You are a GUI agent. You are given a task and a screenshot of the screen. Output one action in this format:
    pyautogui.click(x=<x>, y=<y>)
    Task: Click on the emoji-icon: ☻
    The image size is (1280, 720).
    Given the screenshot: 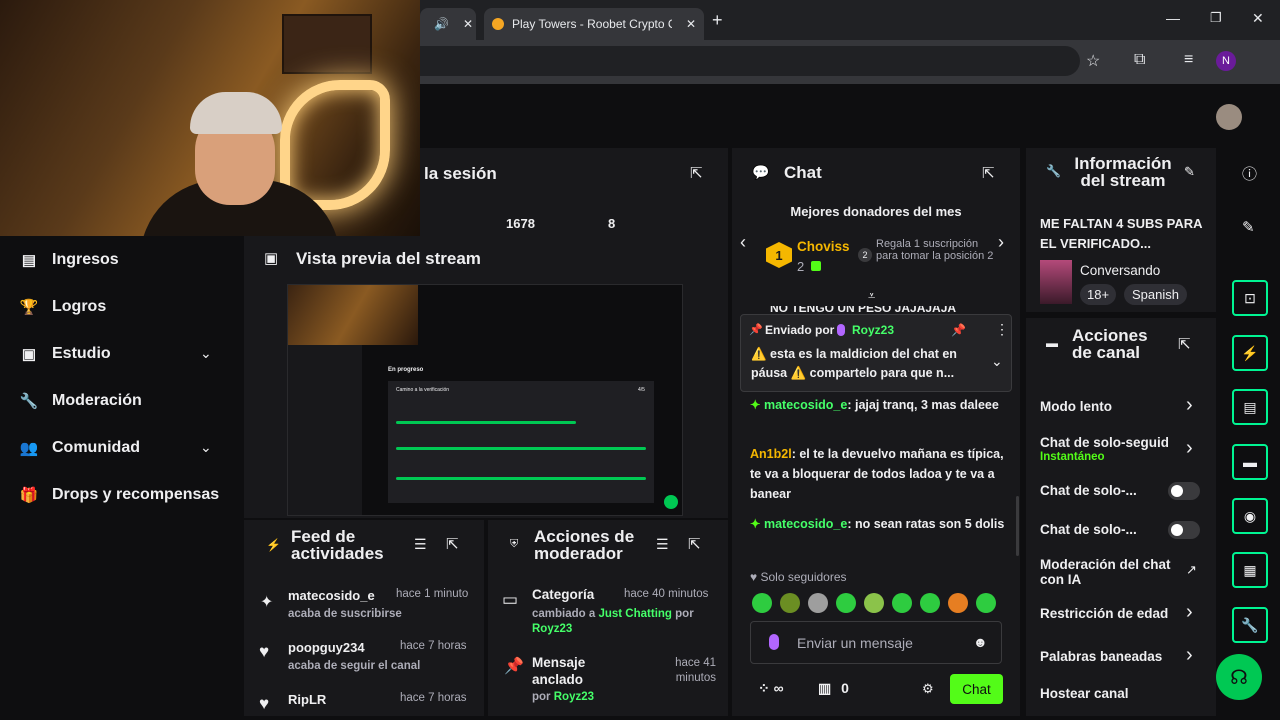 What is the action you would take?
    pyautogui.click(x=980, y=642)
    